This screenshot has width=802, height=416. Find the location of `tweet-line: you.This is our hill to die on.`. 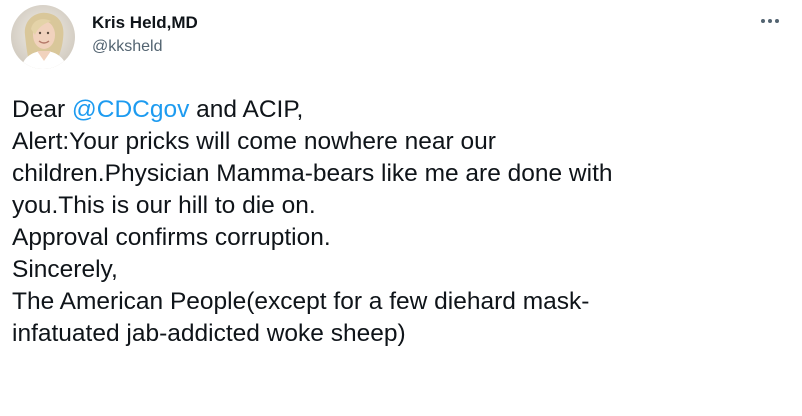

tweet-line: you.This is our hill to die on. is located at coordinates (164, 205).